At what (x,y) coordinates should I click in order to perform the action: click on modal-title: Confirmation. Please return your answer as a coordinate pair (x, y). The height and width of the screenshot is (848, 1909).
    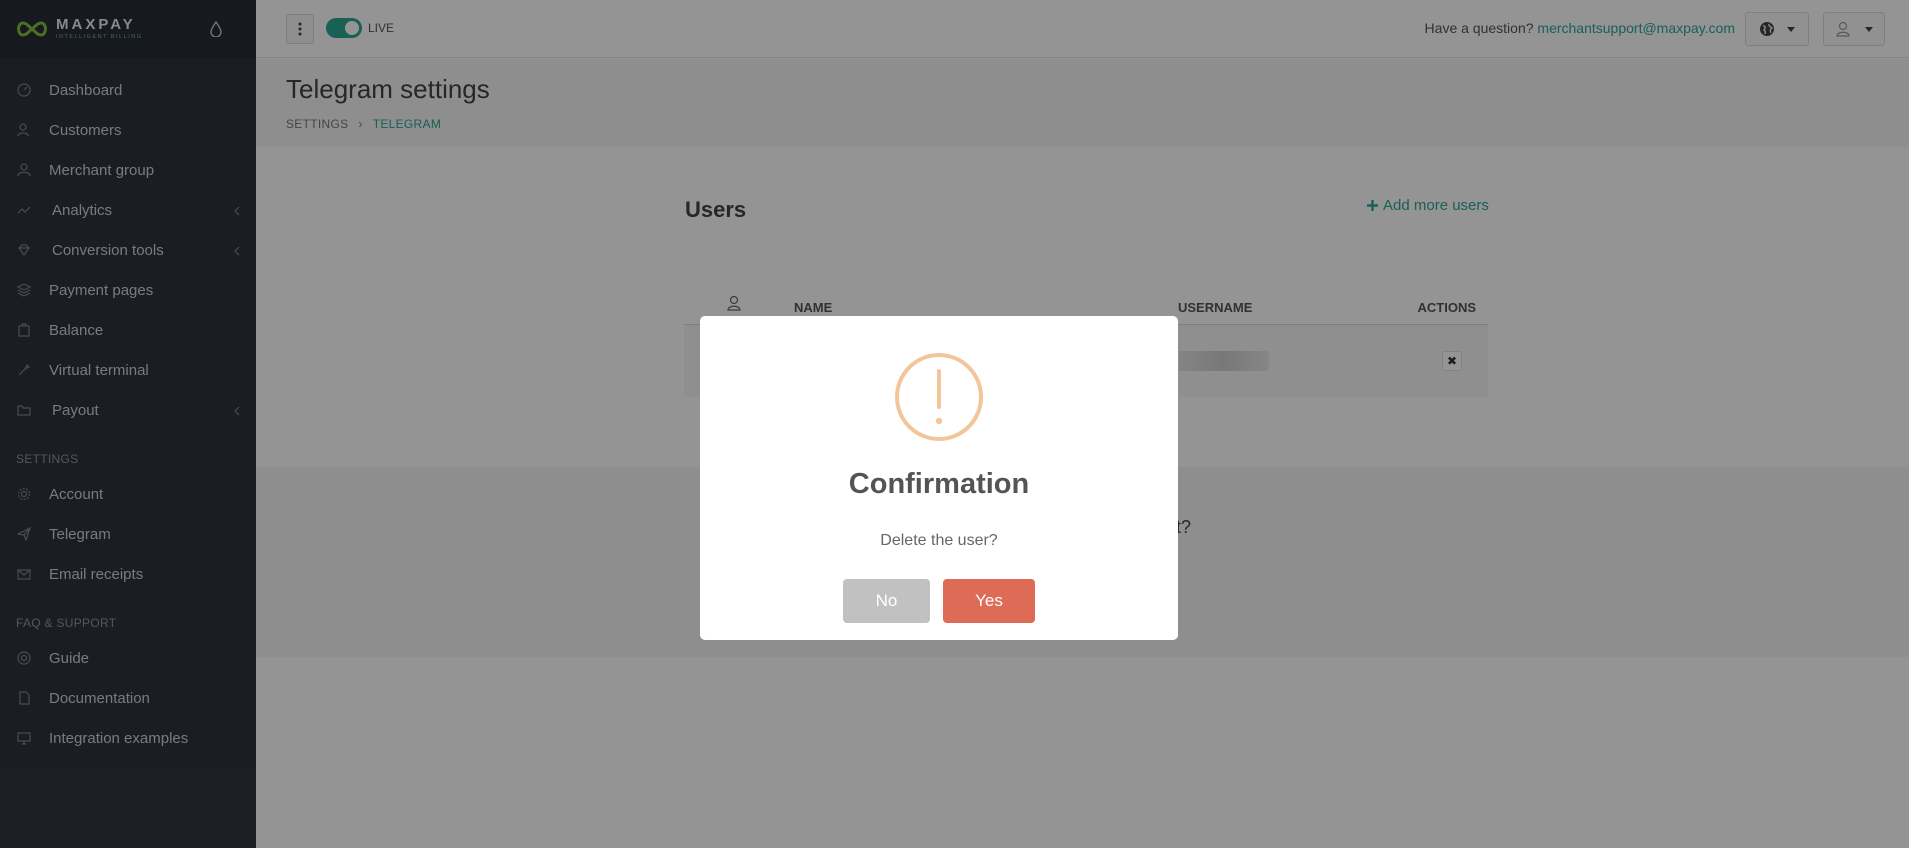
    Looking at the image, I should click on (939, 484).